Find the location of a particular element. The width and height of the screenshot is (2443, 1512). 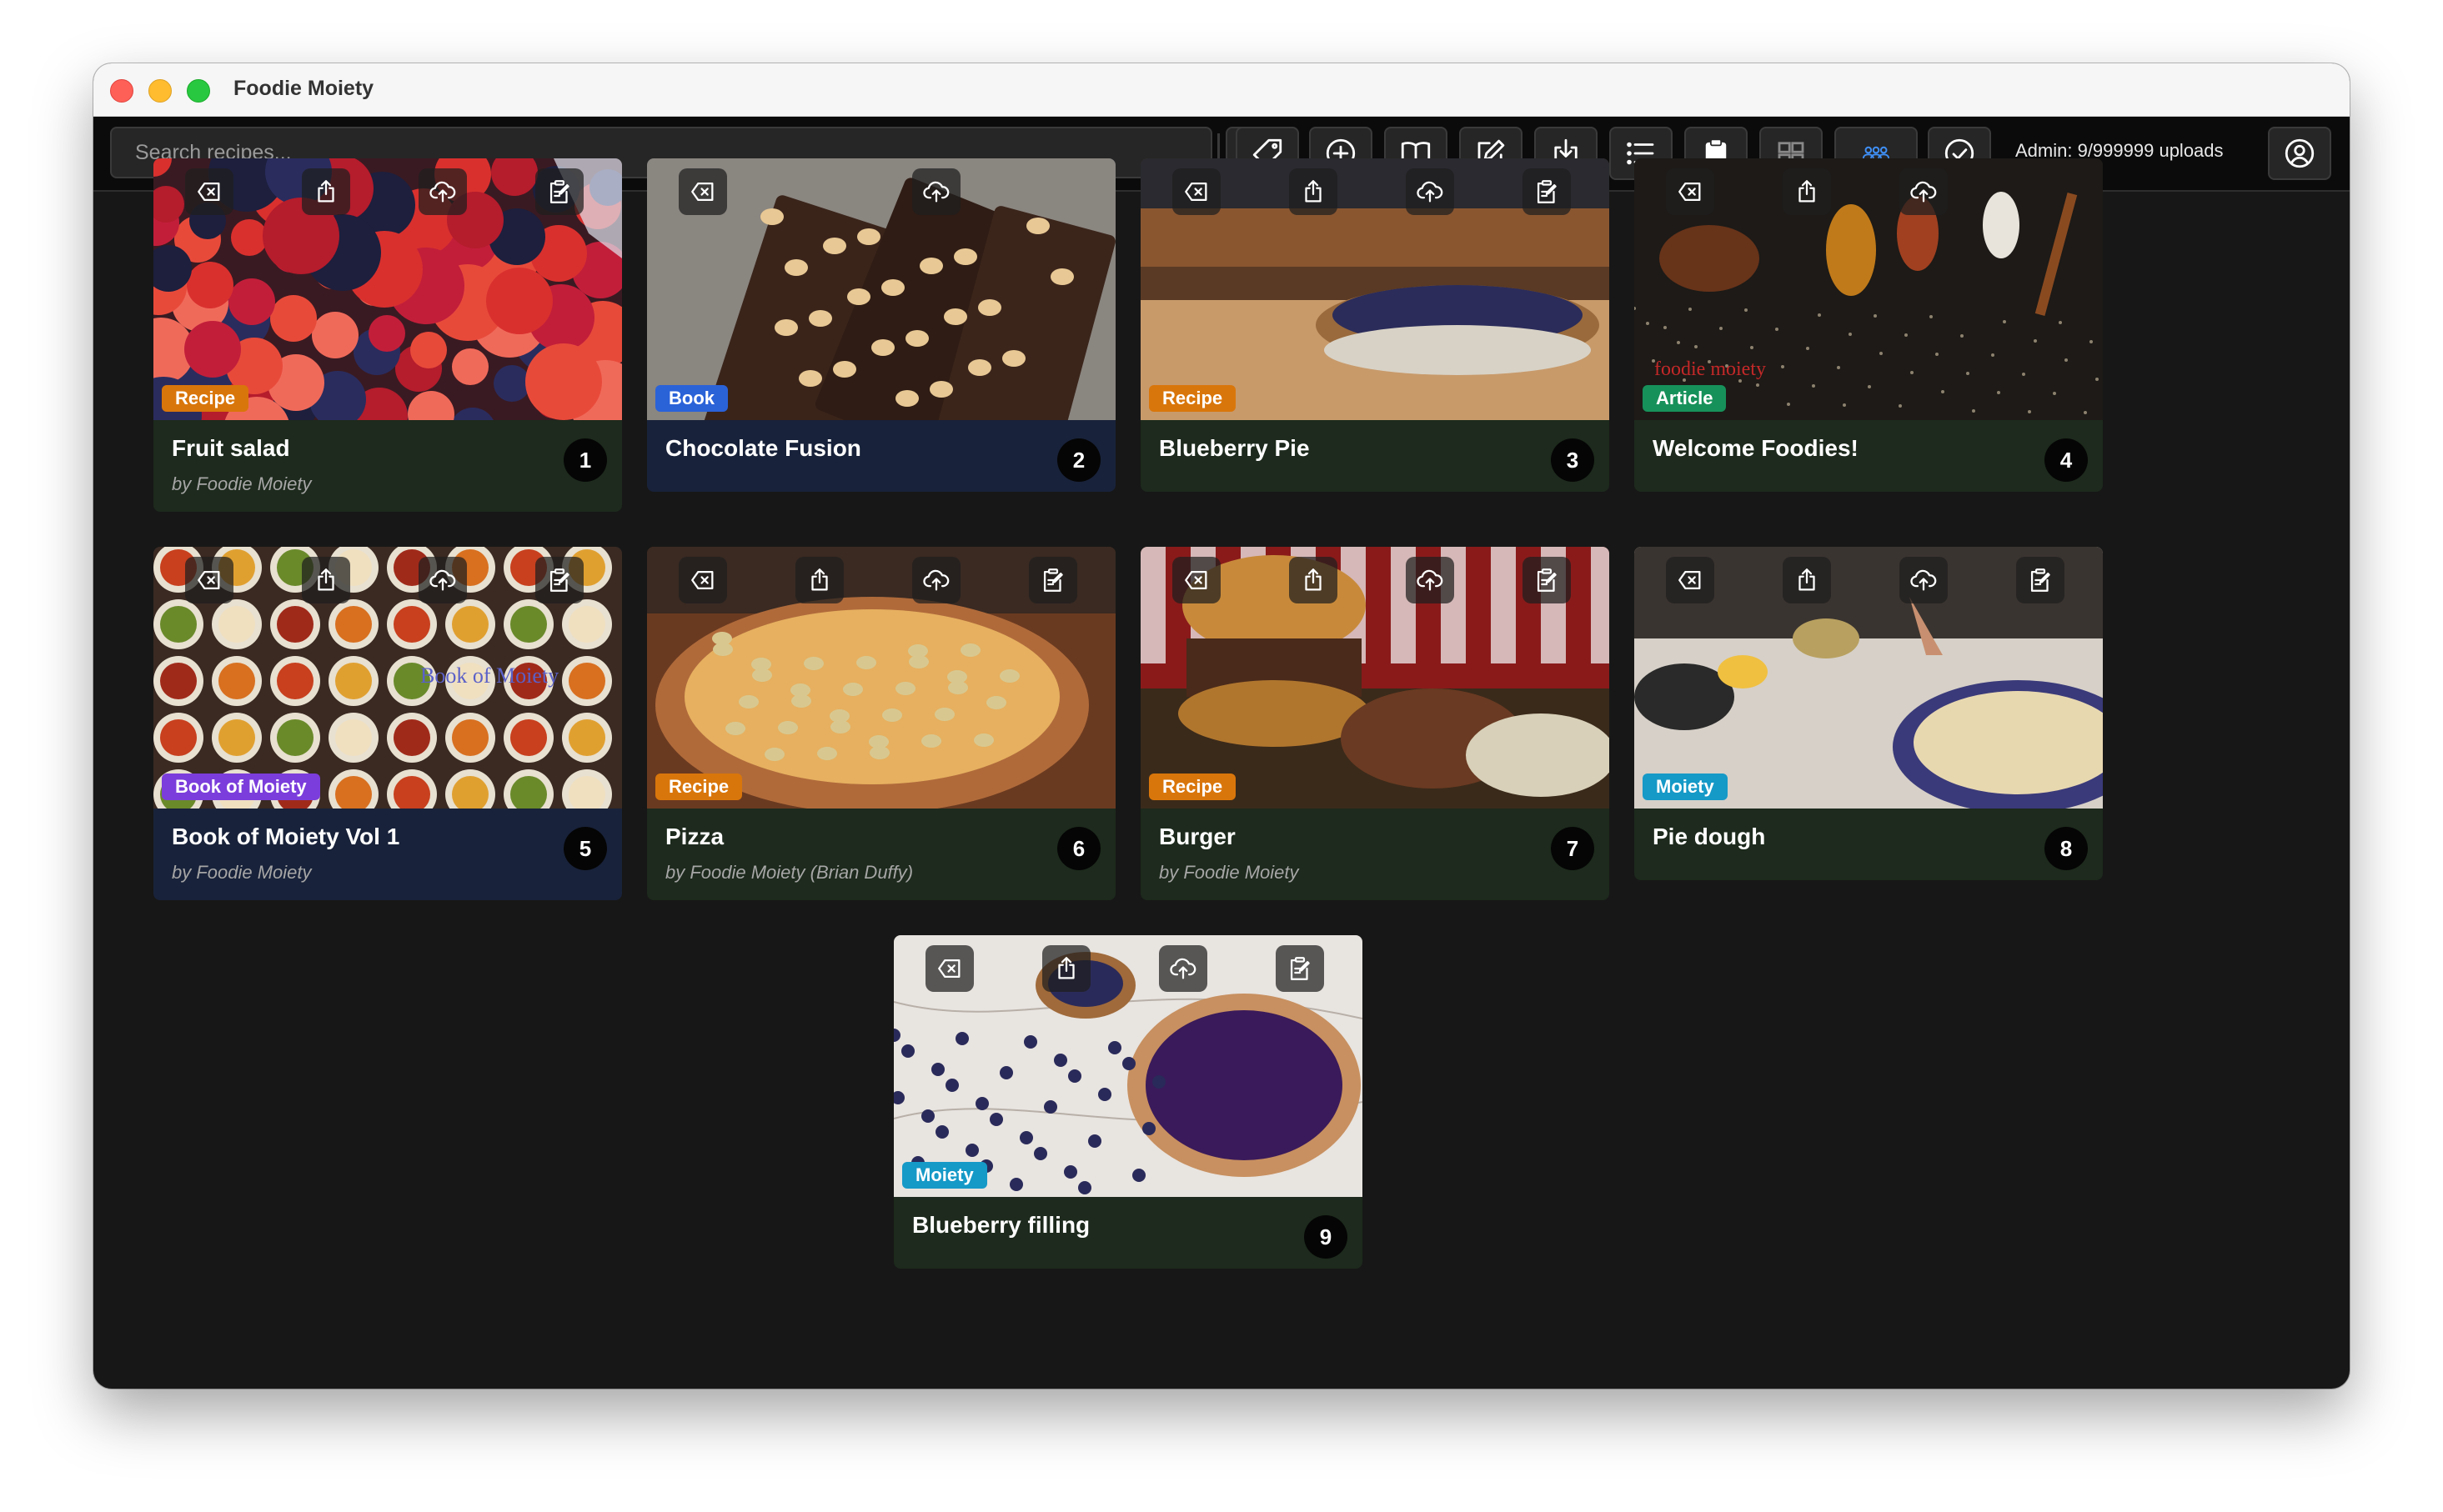

card-number: 8 is located at coordinates (2066, 849).